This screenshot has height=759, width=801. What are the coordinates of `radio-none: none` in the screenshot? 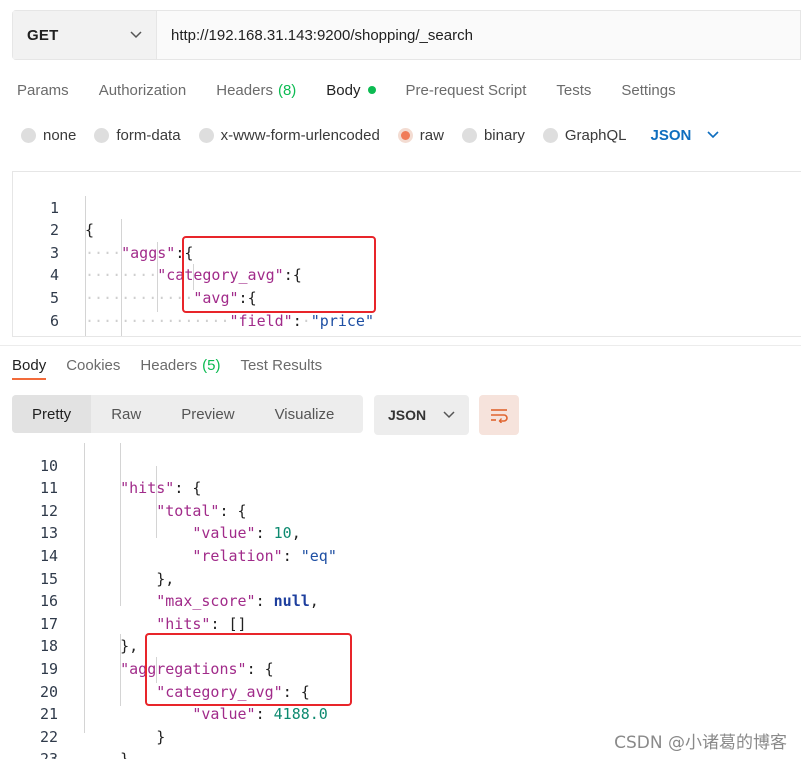 It's located at (48, 135).